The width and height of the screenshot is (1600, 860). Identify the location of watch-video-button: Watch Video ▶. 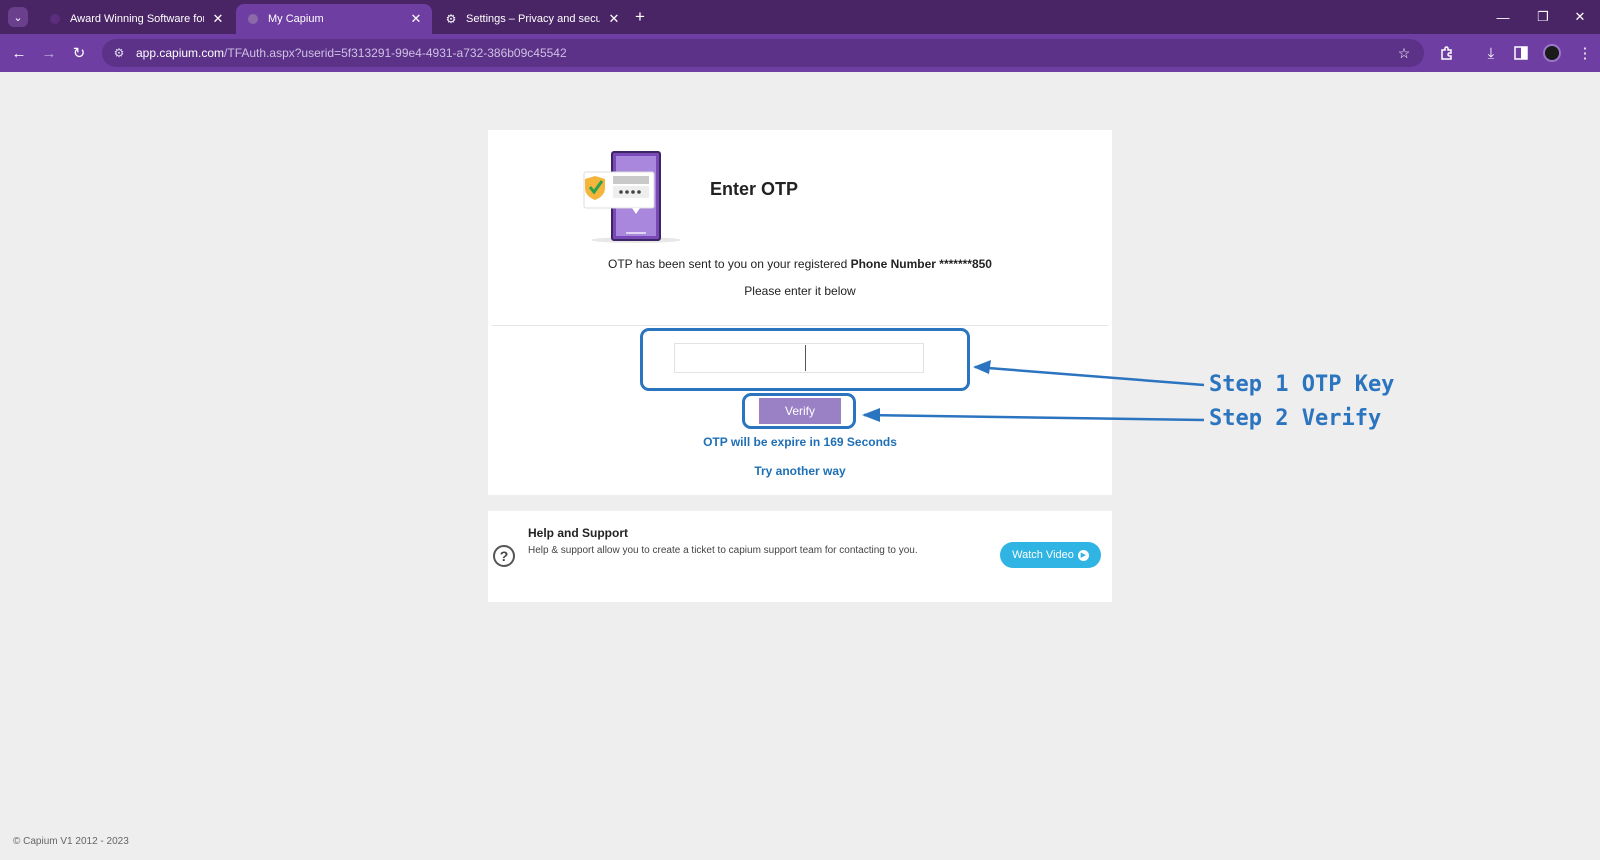
(1050, 555).